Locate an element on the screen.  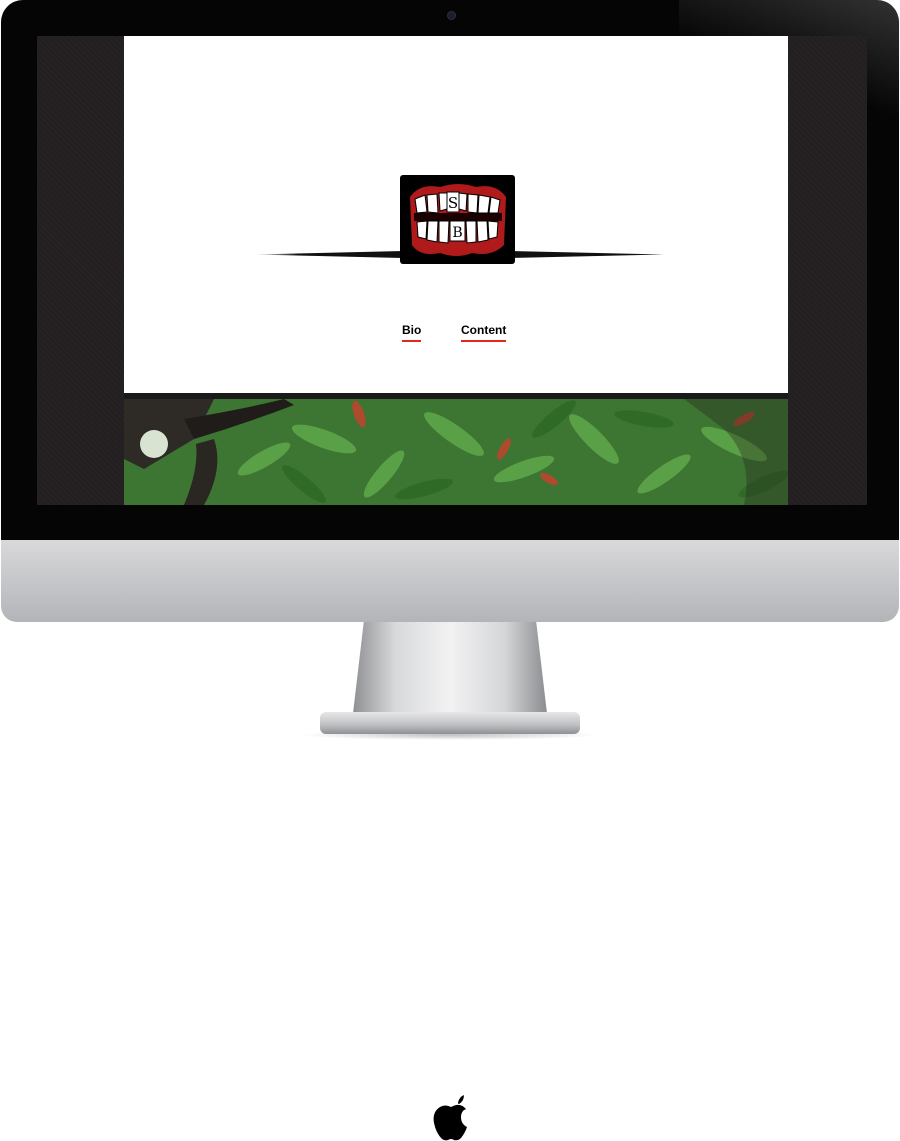
camera-icon is located at coordinates (451, 15).